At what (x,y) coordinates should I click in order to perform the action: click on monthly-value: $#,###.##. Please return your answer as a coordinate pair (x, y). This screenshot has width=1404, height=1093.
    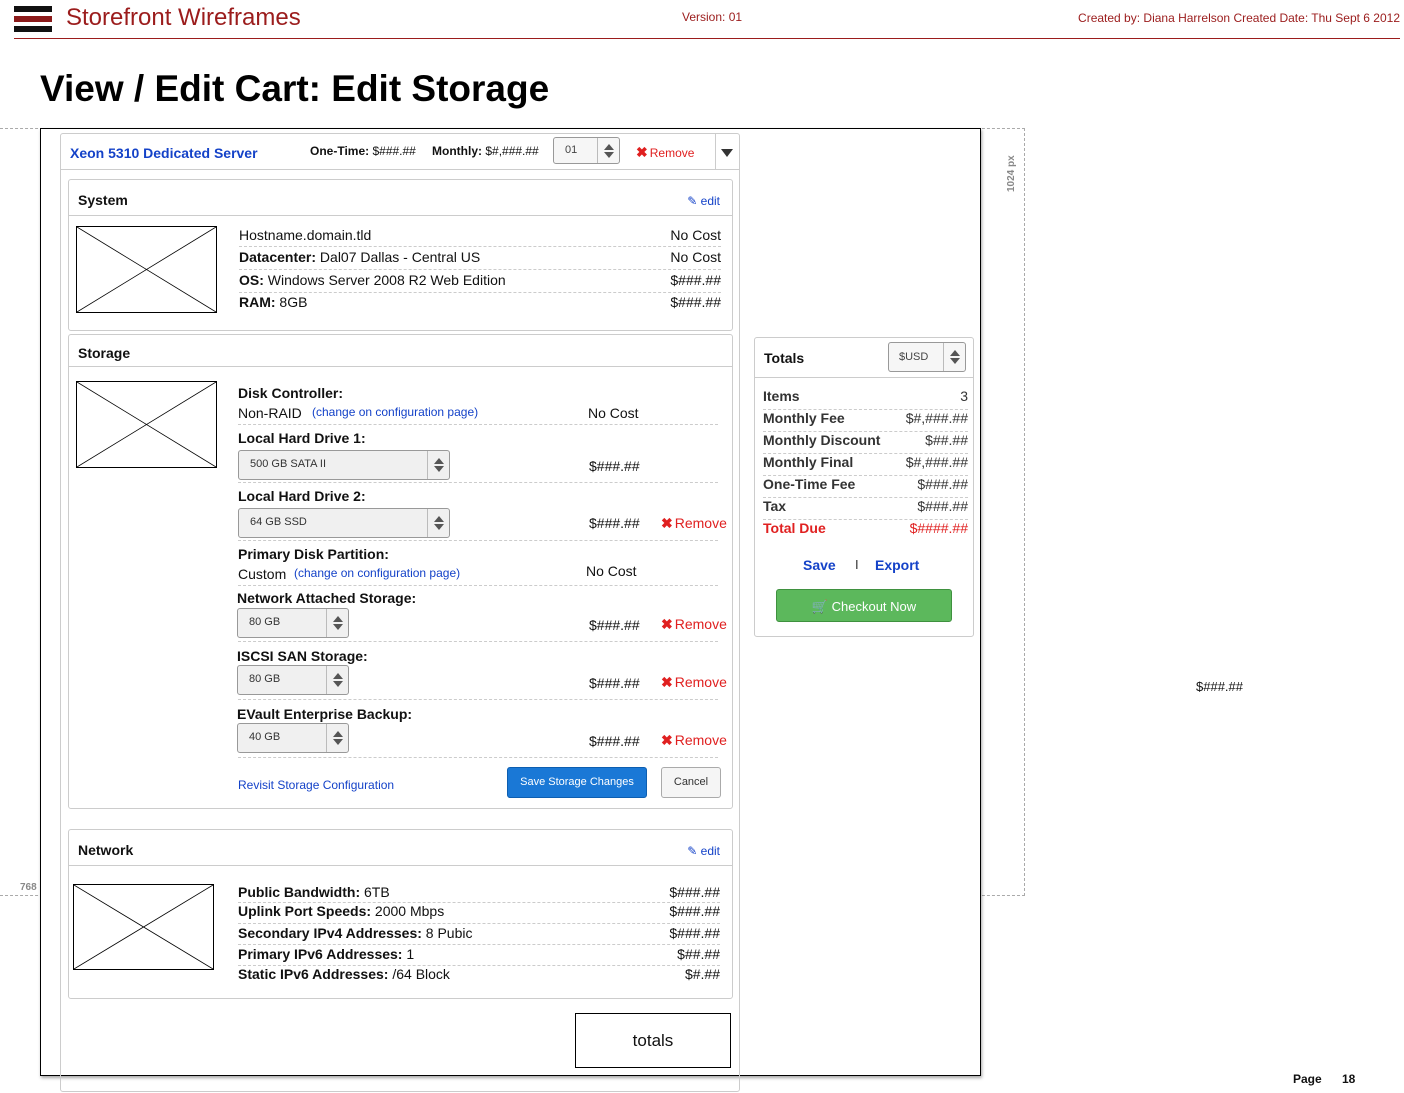
    Looking at the image, I should click on (512, 151).